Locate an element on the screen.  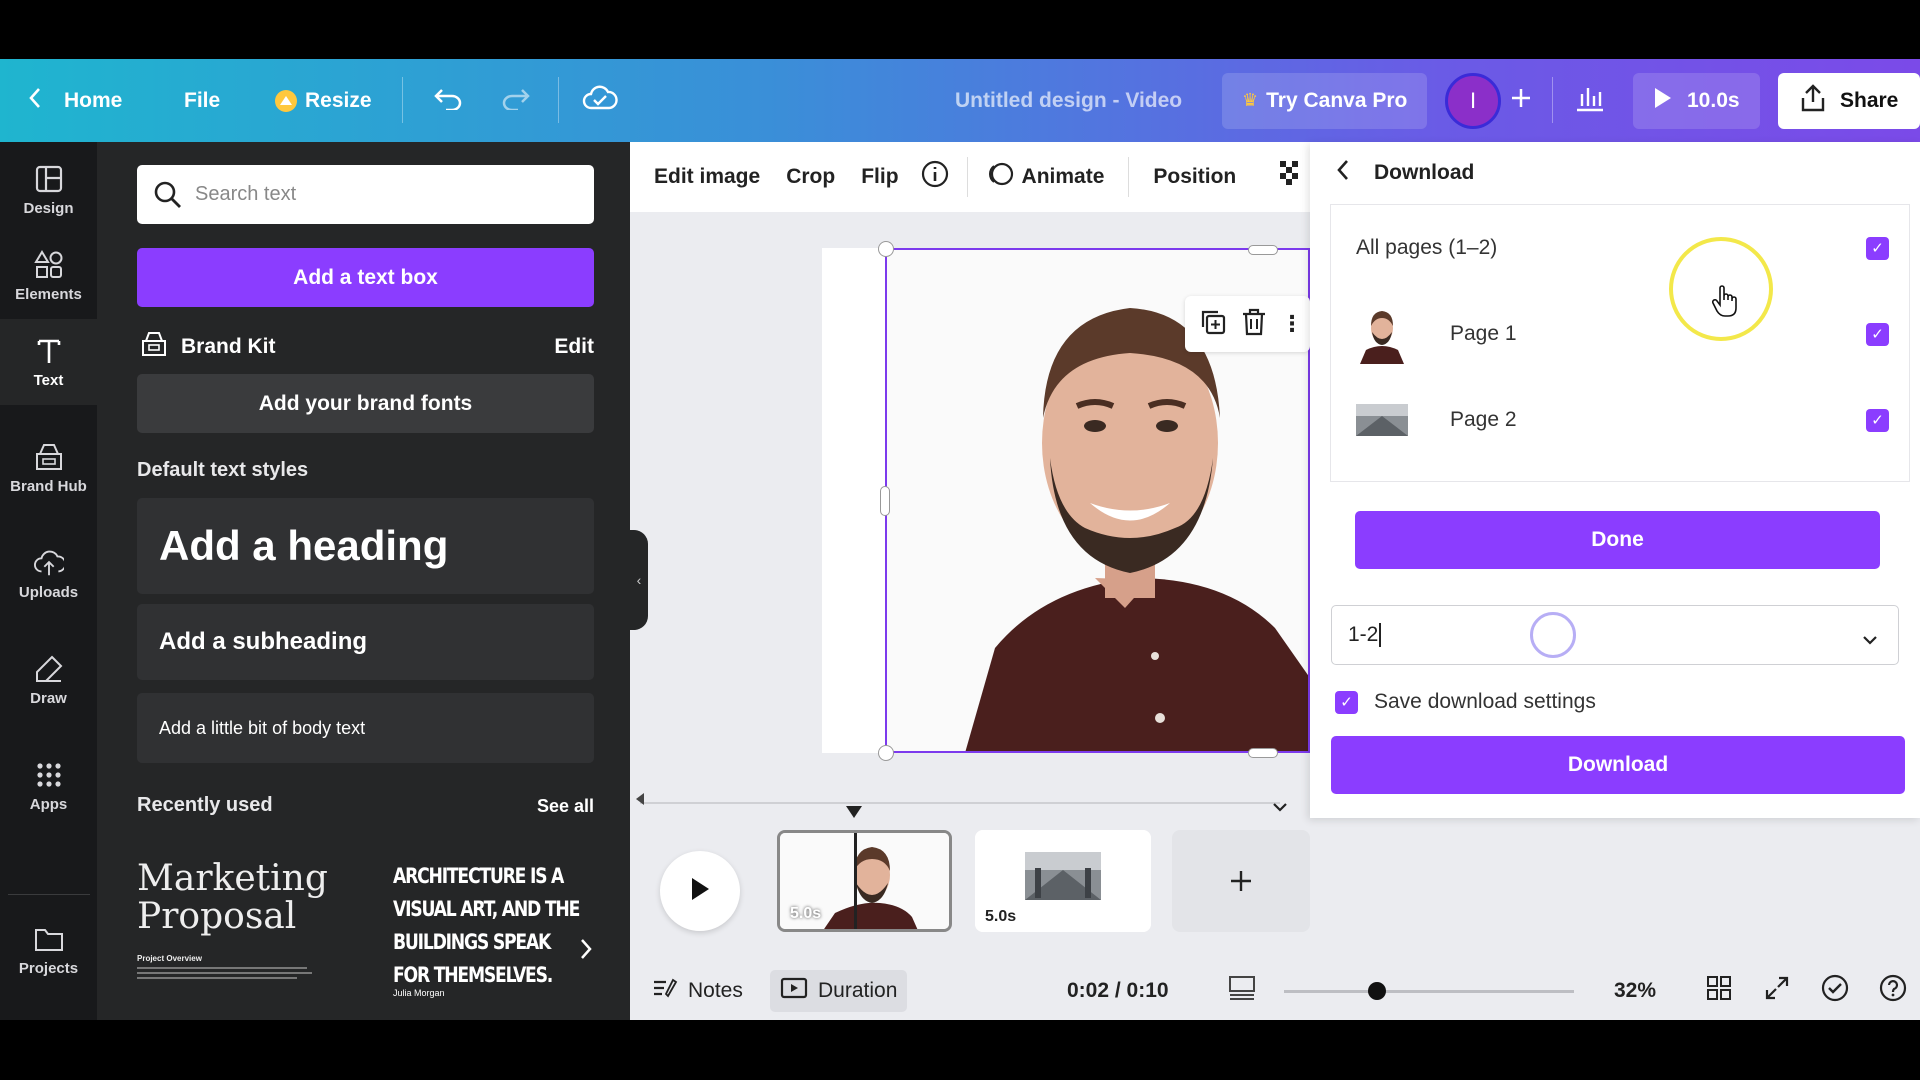
more-icon: ⋮ is located at coordinates (1292, 324).